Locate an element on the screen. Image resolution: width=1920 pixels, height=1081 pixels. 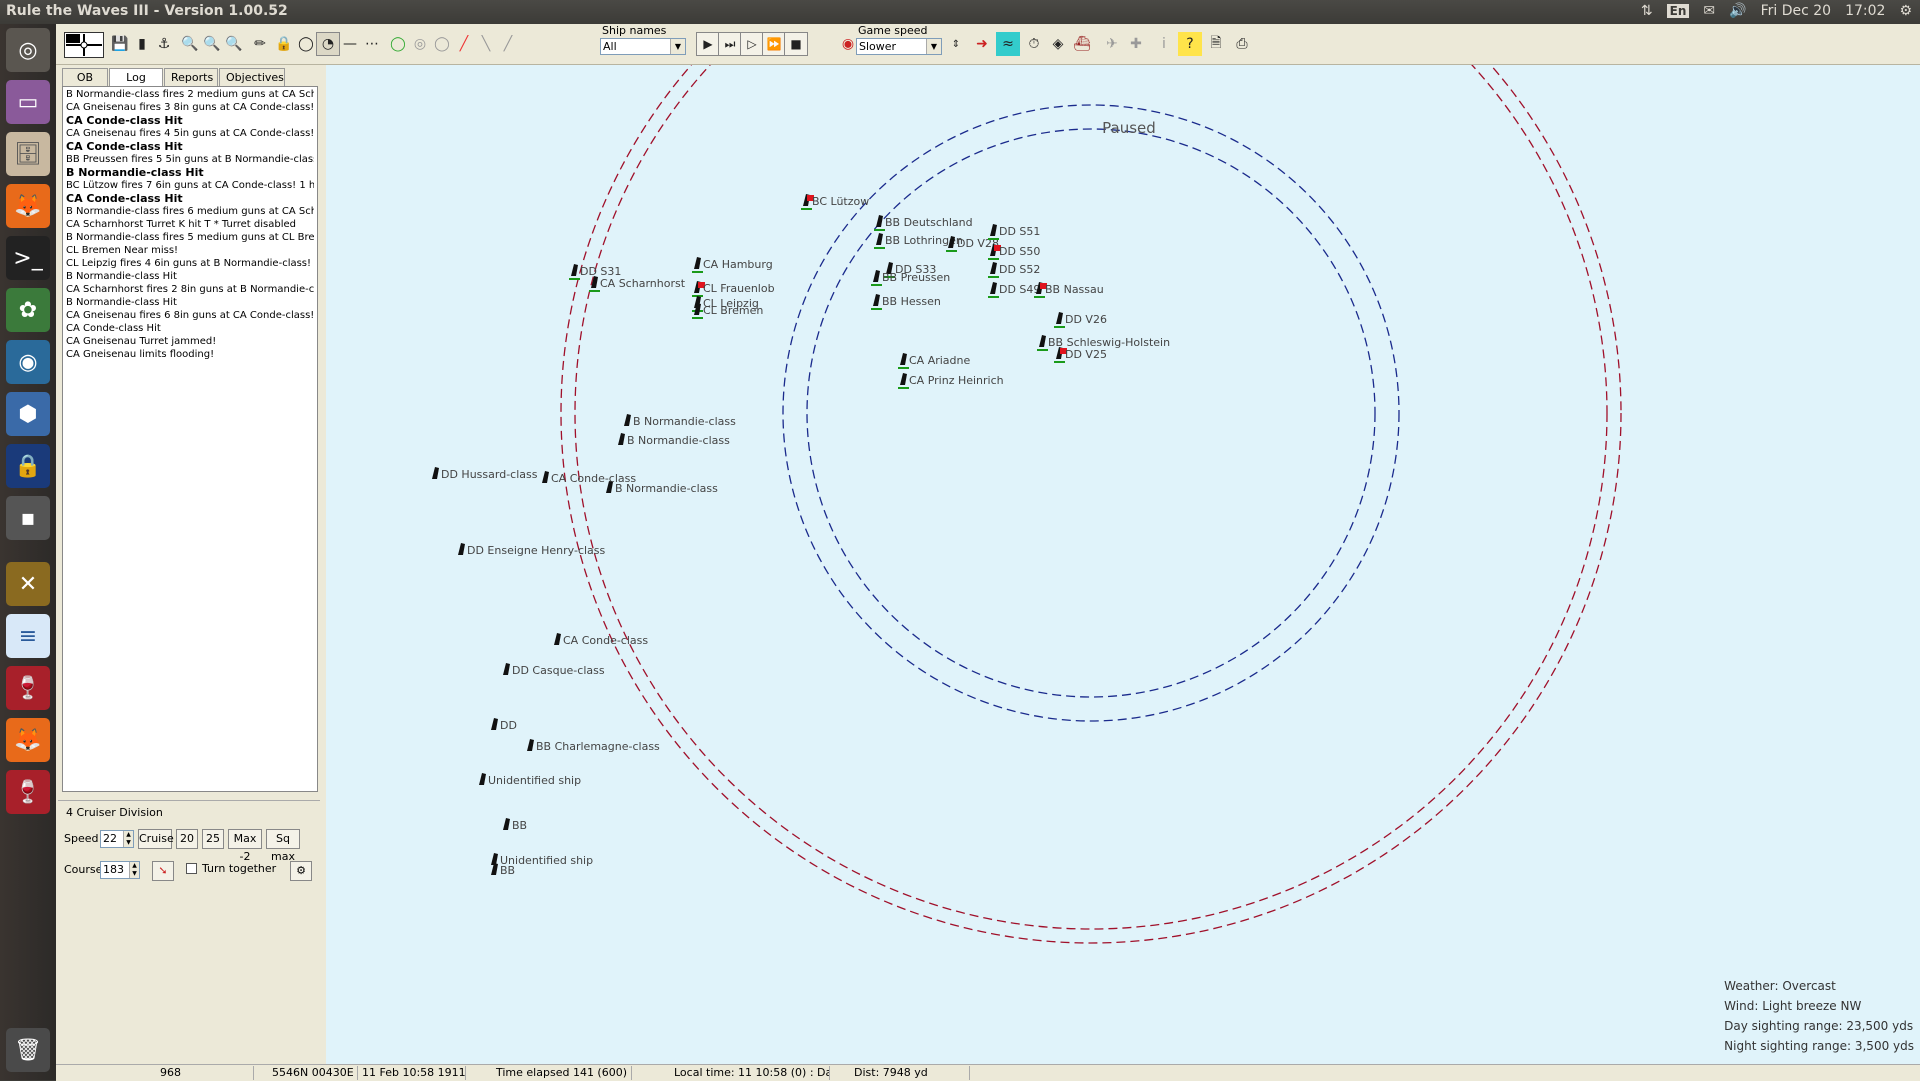
ship-label: DD V25 is located at coordinates (1086, 354).